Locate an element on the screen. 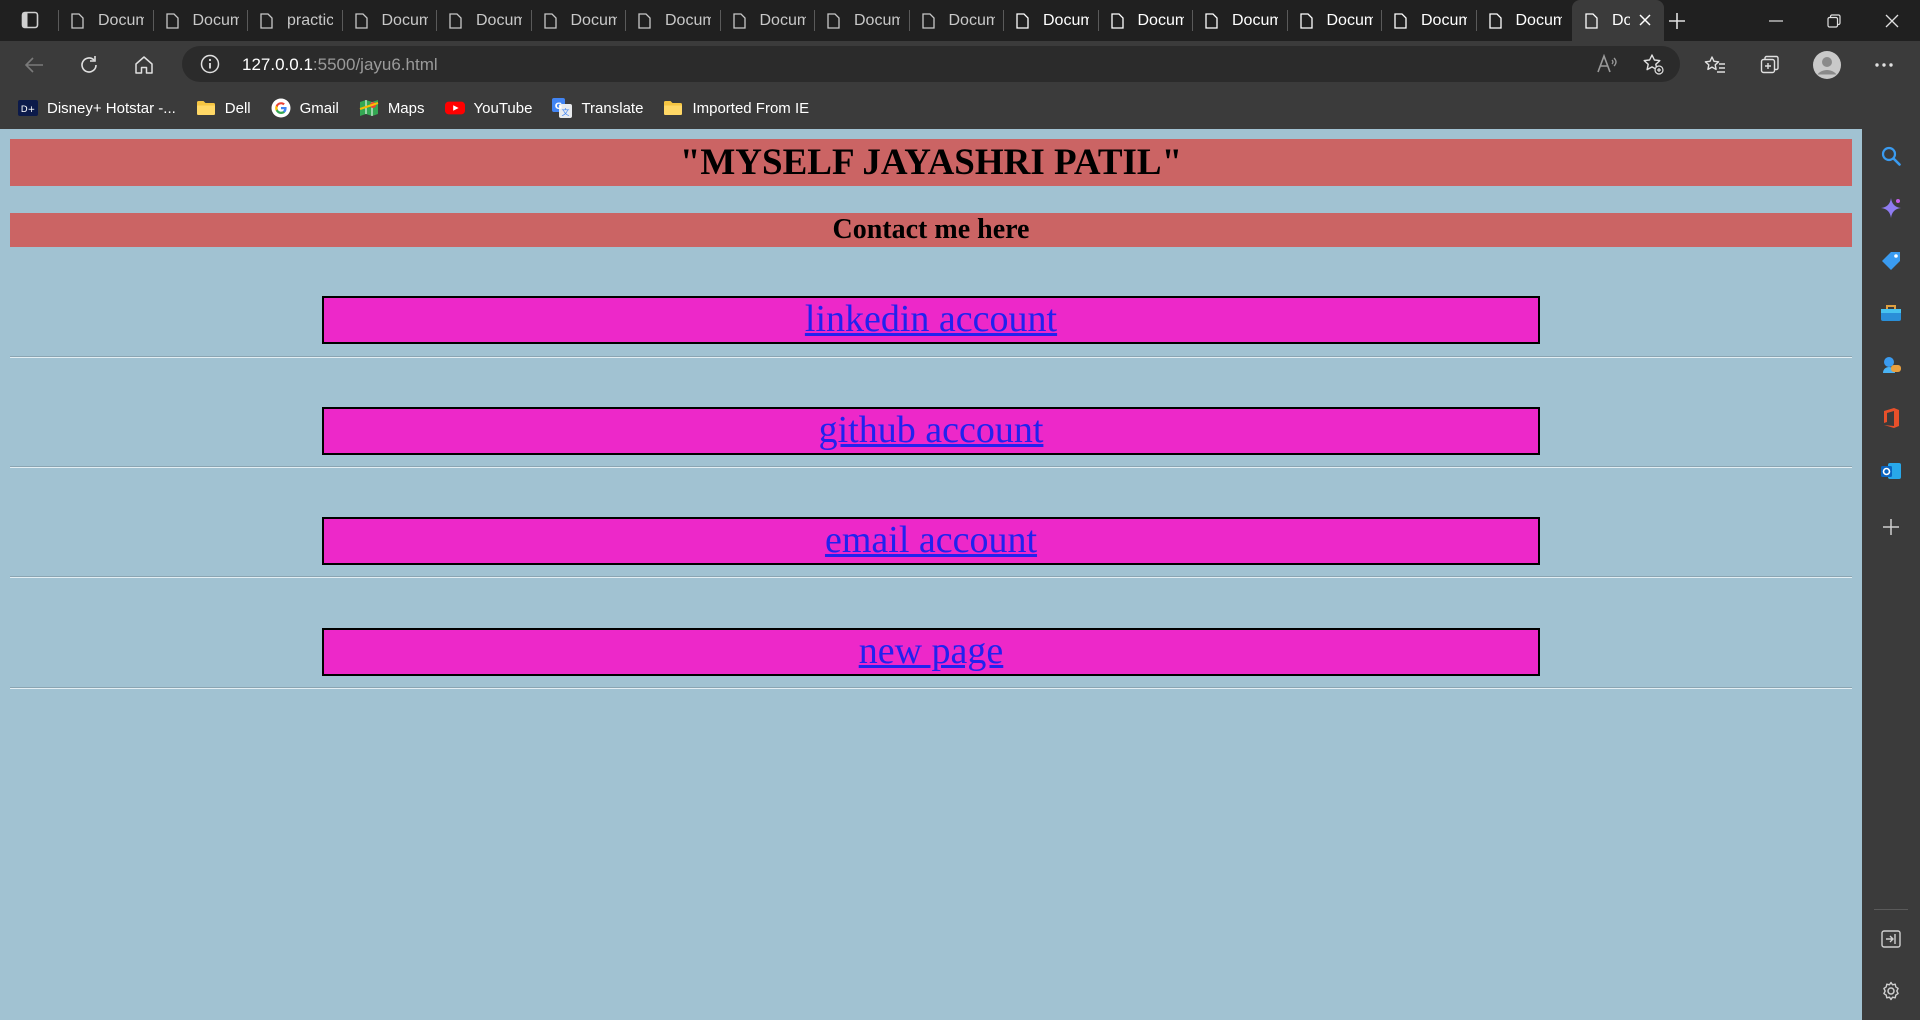 This screenshot has width=1920, height=1020. sidebar-tools-button is located at coordinates (1891, 313).